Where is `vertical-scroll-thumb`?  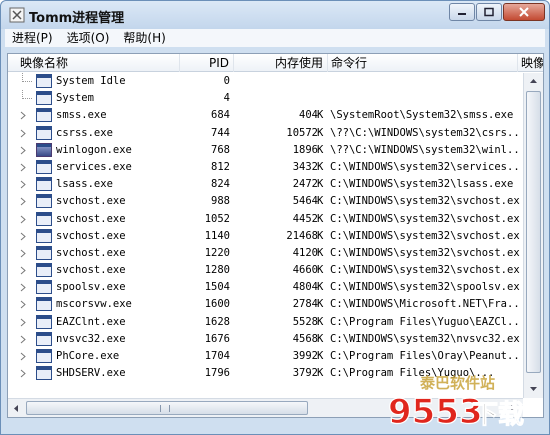
vertical-scroll-thumb is located at coordinates (533, 232).